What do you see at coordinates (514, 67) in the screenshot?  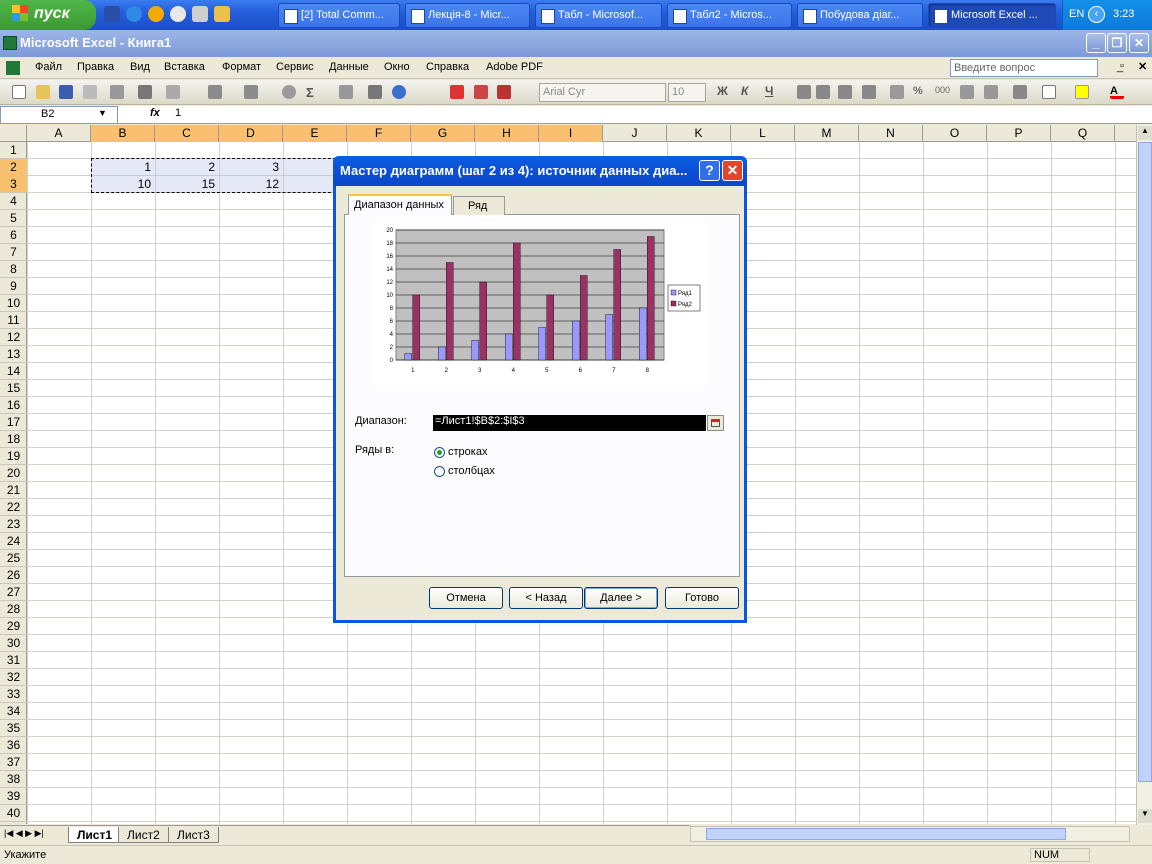 I see `menu-adobe-pdf: Adobe PDF` at bounding box center [514, 67].